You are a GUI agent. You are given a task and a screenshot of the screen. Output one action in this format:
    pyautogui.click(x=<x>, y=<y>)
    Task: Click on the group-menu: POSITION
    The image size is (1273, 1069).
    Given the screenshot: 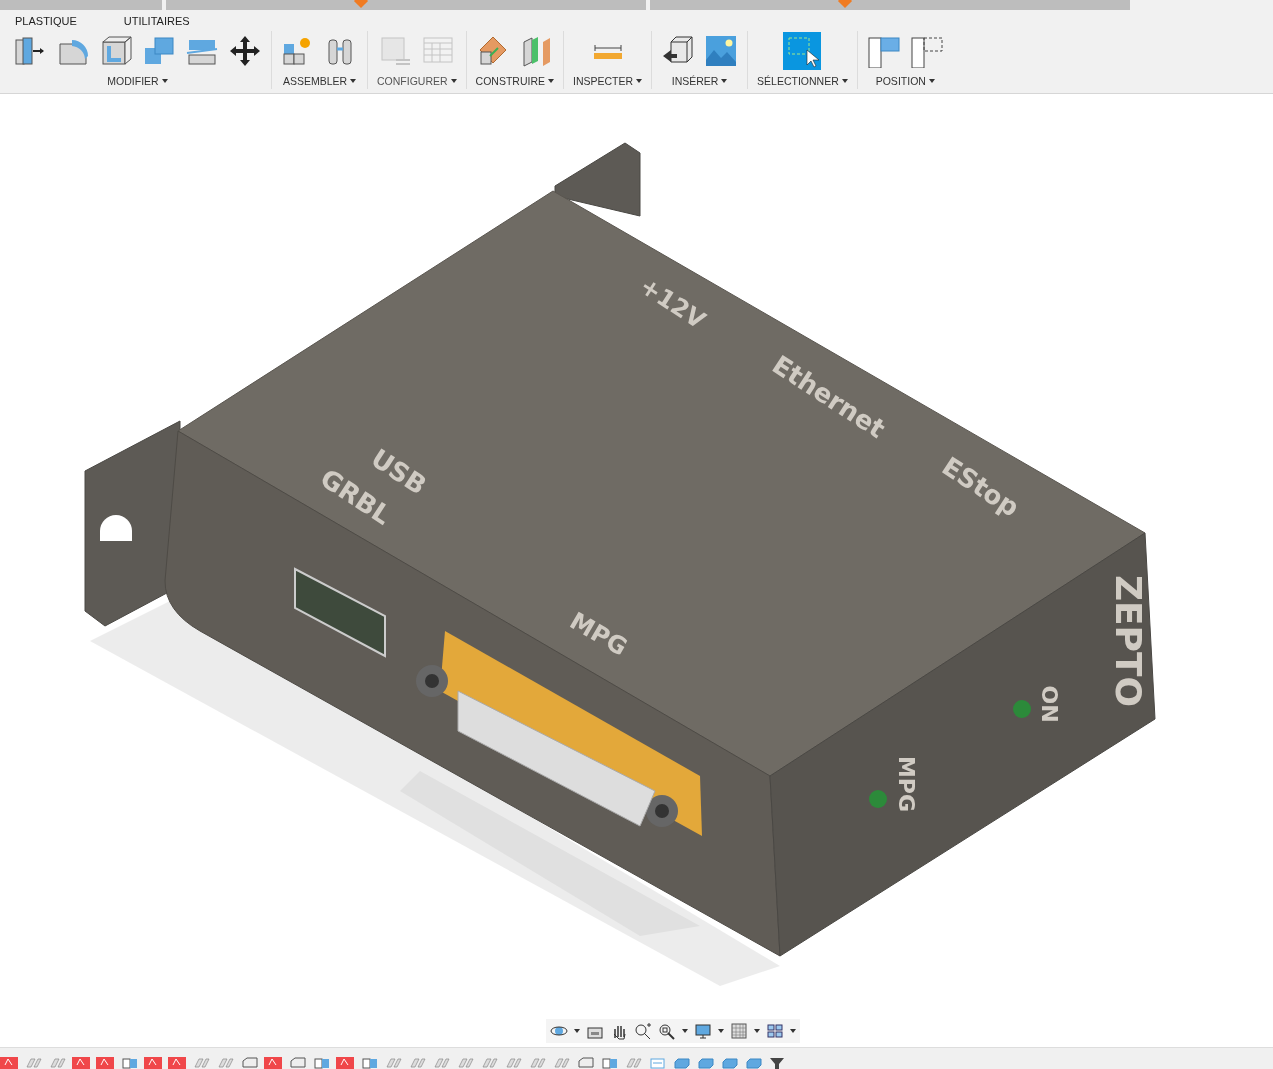 What is the action you would take?
    pyautogui.click(x=905, y=81)
    